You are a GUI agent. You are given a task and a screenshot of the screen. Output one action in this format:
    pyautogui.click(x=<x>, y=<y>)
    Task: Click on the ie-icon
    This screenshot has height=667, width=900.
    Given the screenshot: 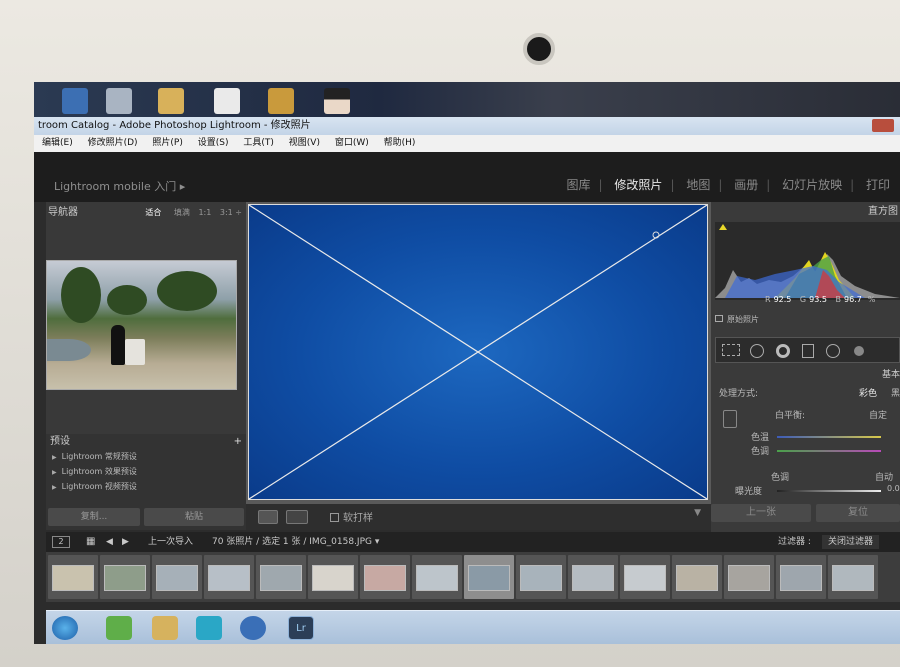 What is the action you would take?
    pyautogui.click(x=253, y=628)
    